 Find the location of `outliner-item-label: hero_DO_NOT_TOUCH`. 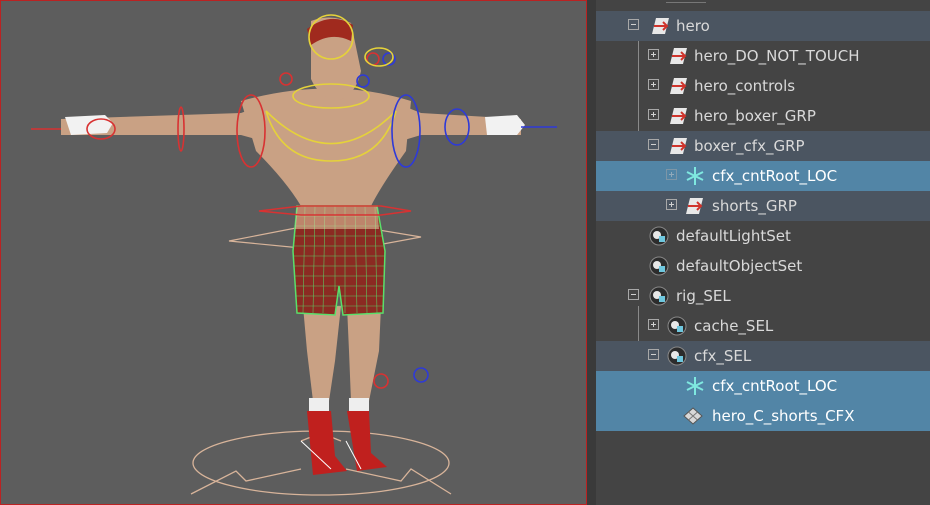

outliner-item-label: hero_DO_NOT_TOUCH is located at coordinates (777, 56).